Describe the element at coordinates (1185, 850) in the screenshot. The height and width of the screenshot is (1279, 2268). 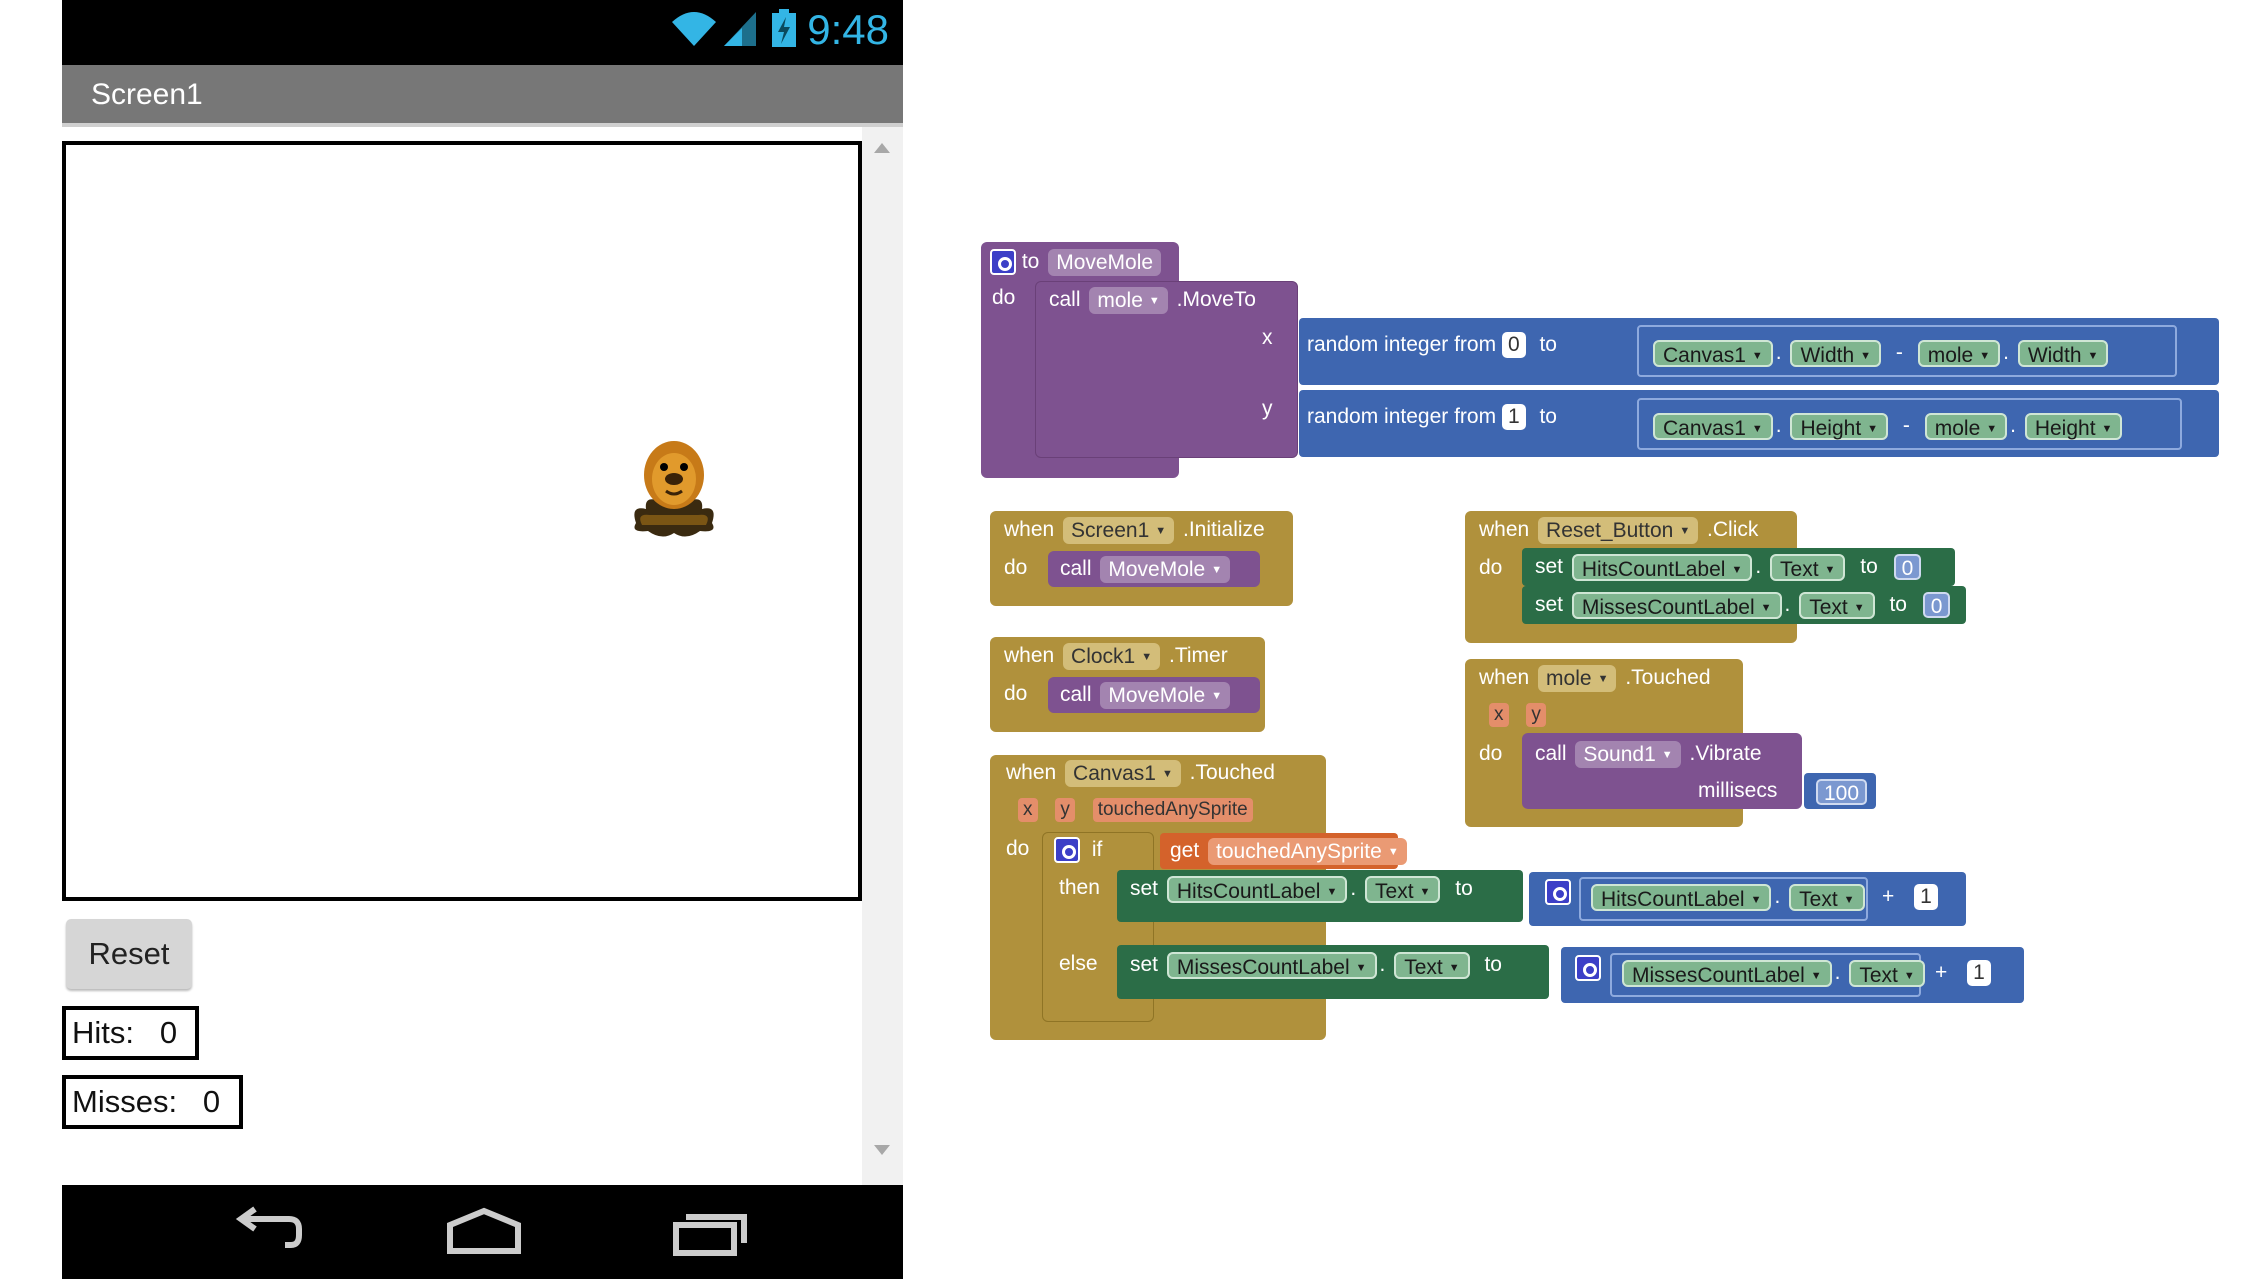
I see `get-keyword: get` at that location.